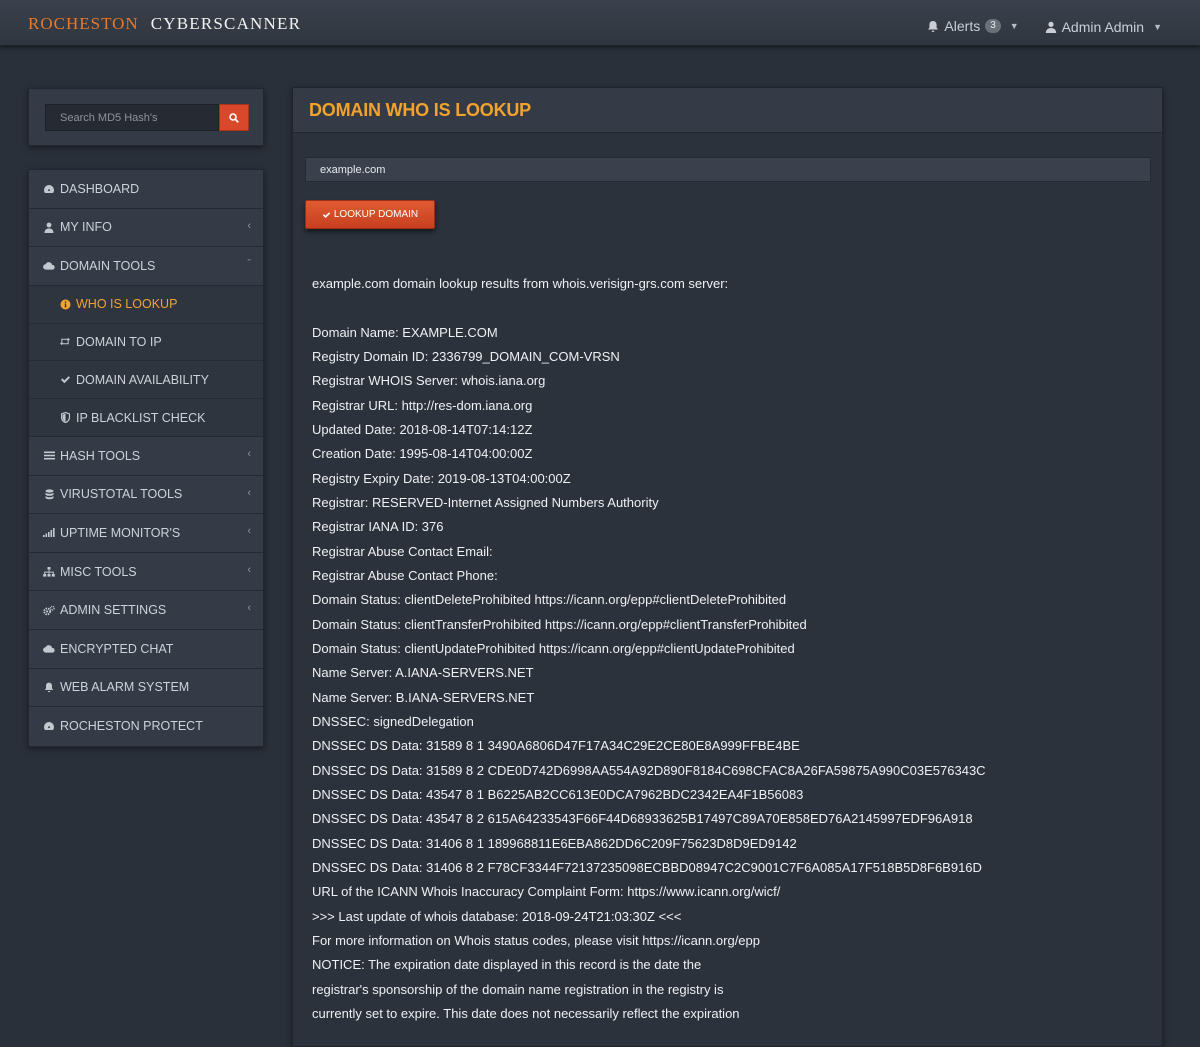  Describe the element at coordinates (100, 188) in the screenshot. I see `sidebar-item-label: DASHBOARD` at that location.